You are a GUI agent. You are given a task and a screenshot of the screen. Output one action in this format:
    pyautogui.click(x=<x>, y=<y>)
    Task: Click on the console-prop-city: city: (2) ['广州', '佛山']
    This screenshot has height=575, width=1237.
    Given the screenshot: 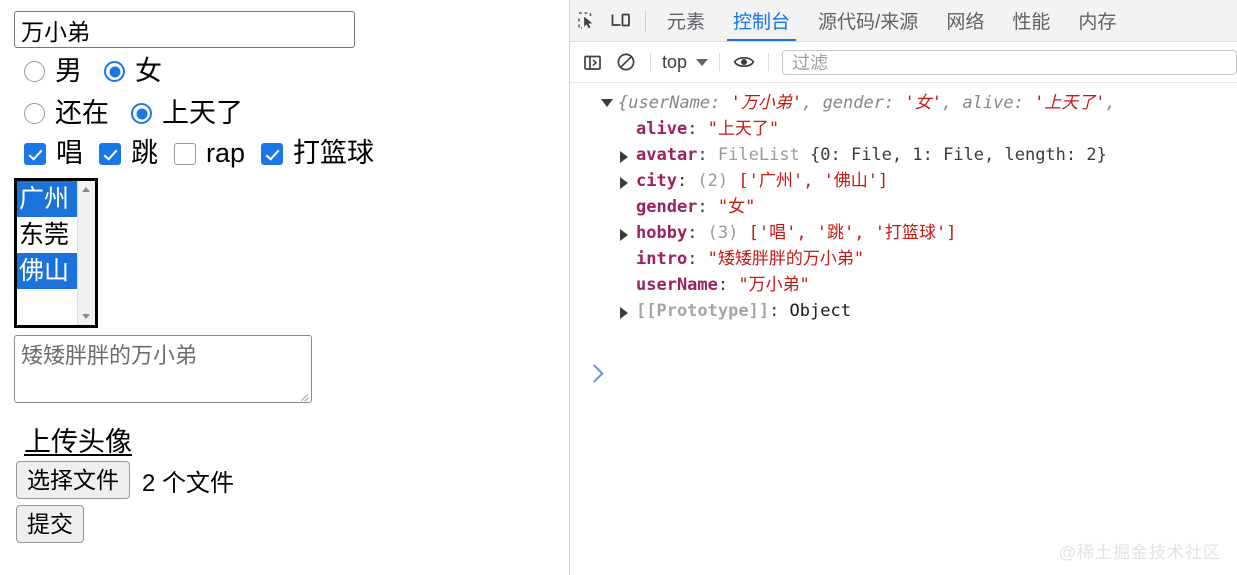 What is the action you would take?
    pyautogui.click(x=903, y=181)
    